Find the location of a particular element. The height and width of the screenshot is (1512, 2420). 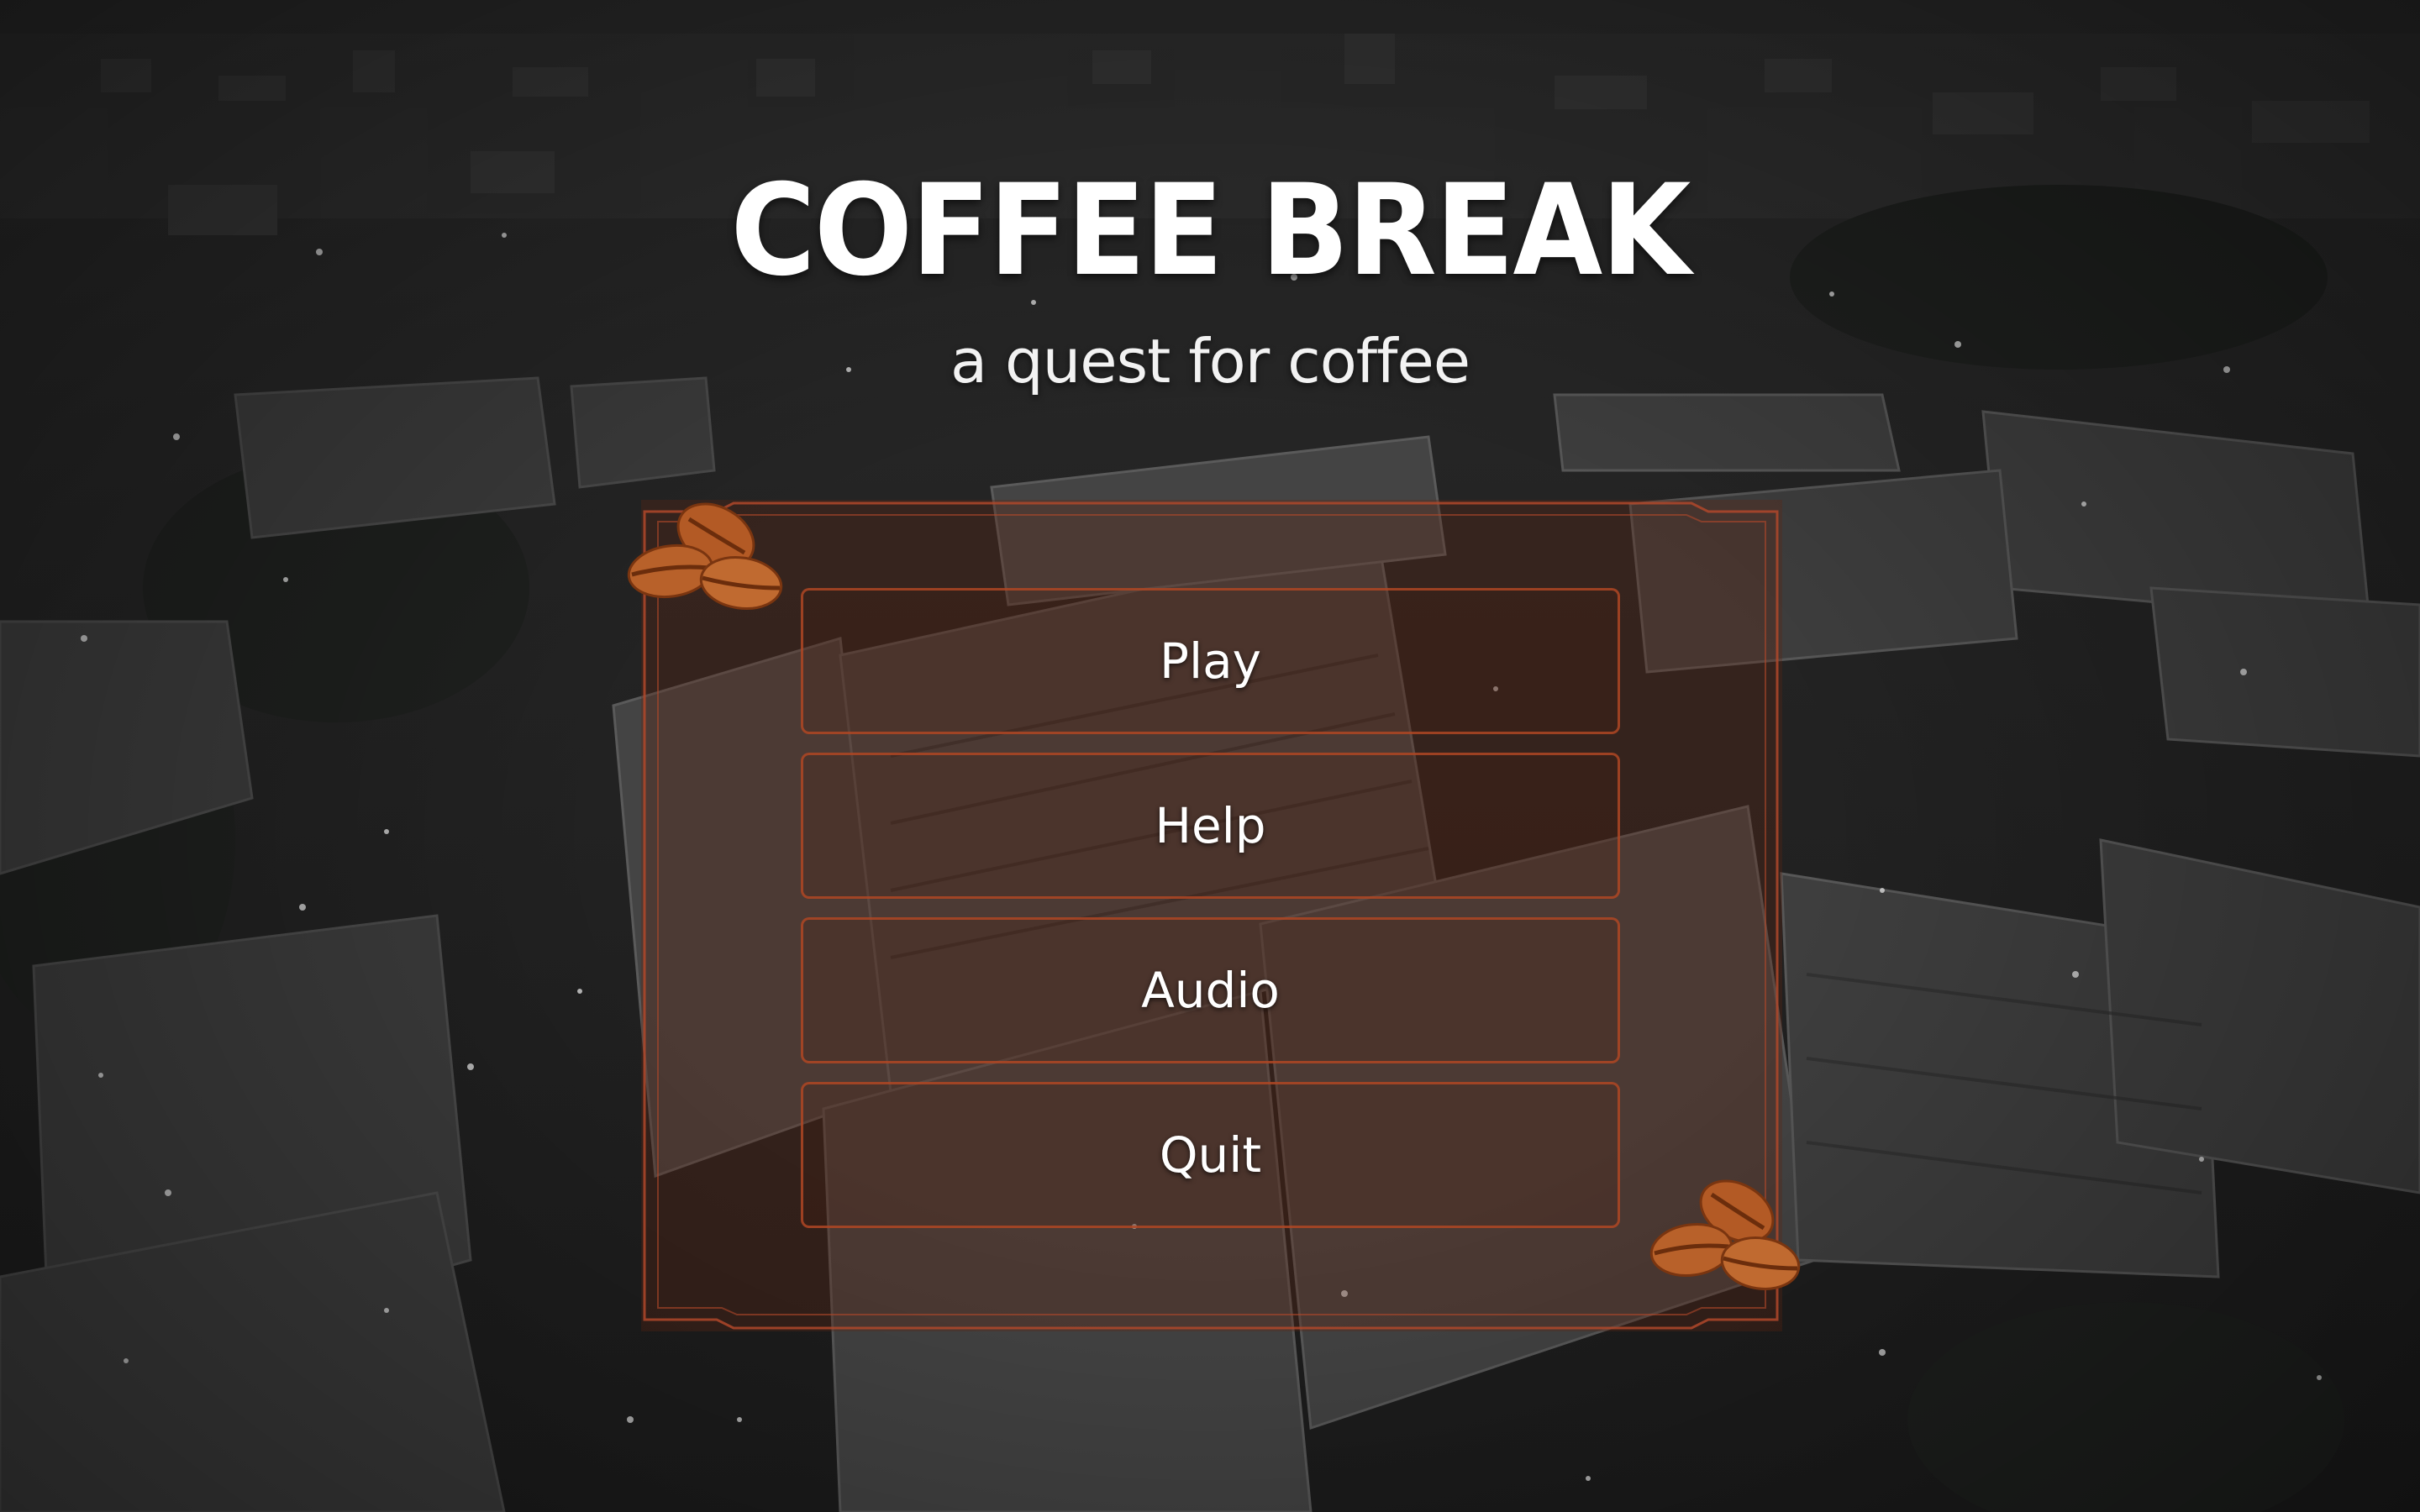

audio-button: Audio is located at coordinates (1210, 990).